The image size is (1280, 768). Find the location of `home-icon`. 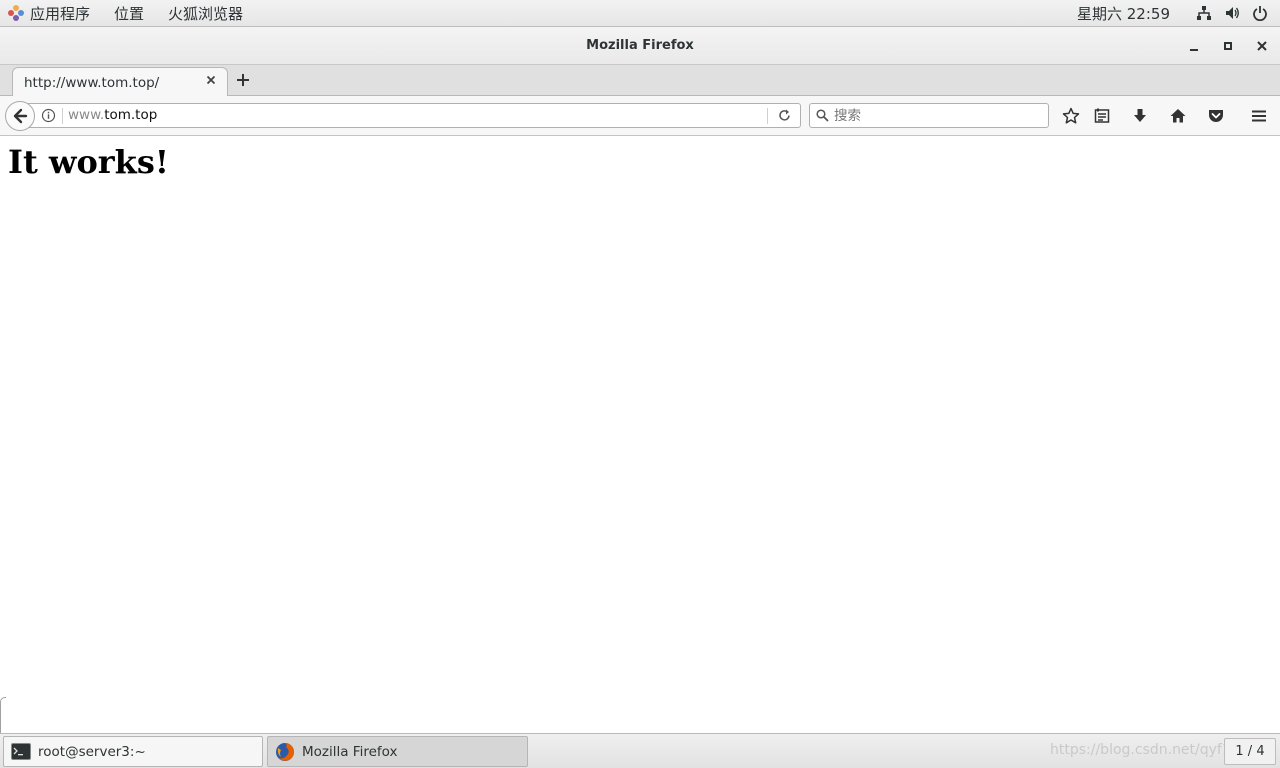

home-icon is located at coordinates (1178, 116).